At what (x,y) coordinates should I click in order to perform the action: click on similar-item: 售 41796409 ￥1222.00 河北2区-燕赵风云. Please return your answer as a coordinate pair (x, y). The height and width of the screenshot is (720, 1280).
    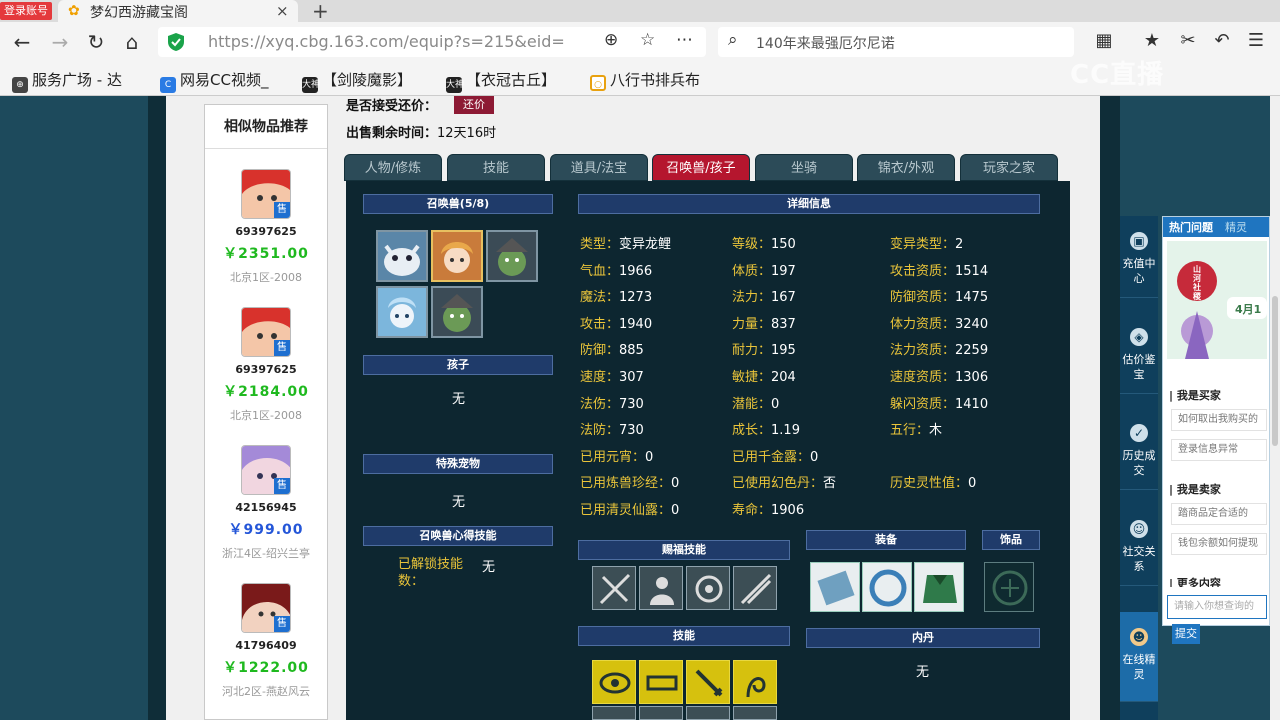
    Looking at the image, I should click on (266, 651).